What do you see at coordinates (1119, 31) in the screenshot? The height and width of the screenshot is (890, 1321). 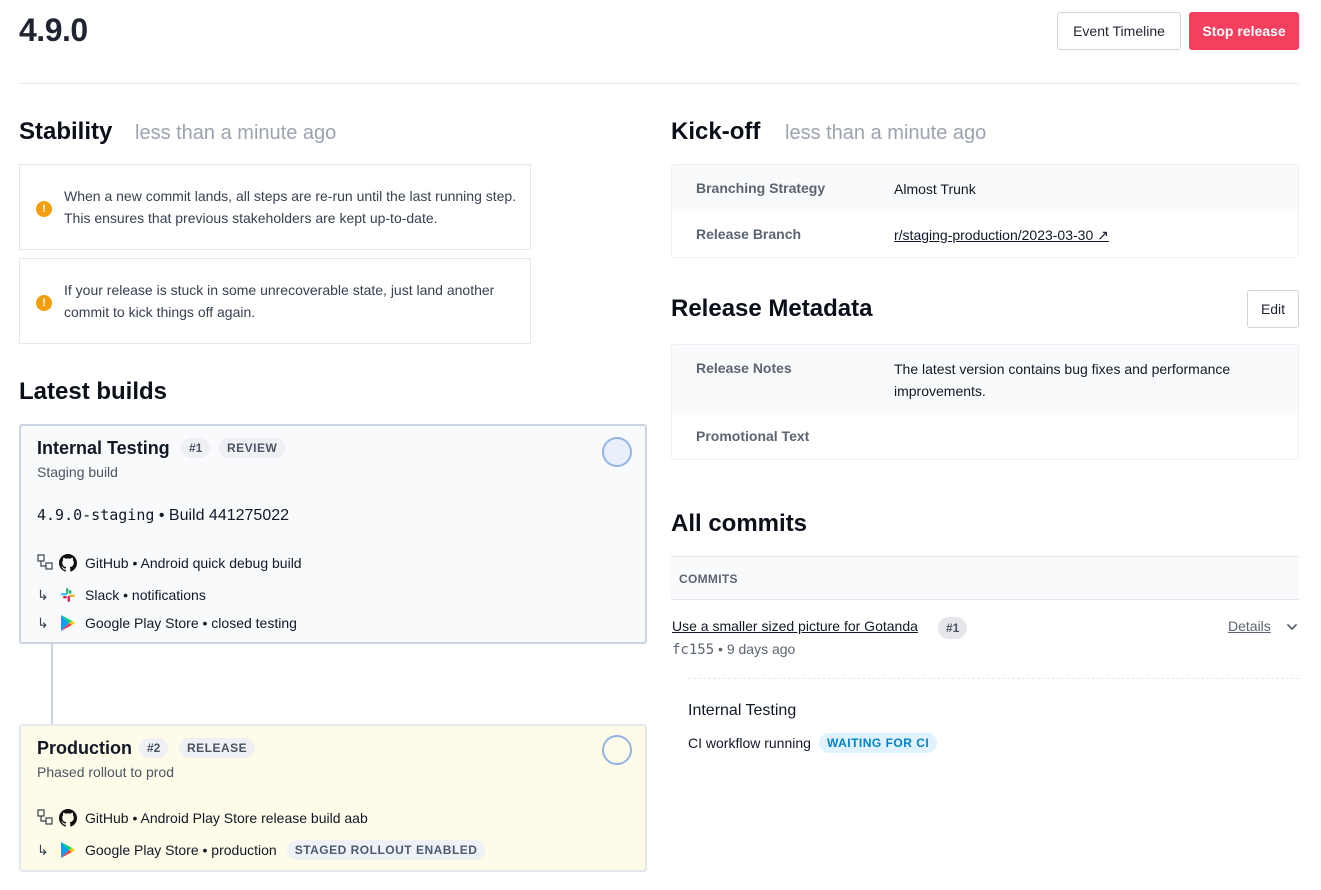 I see `event-timeline-button: Event Timeline` at bounding box center [1119, 31].